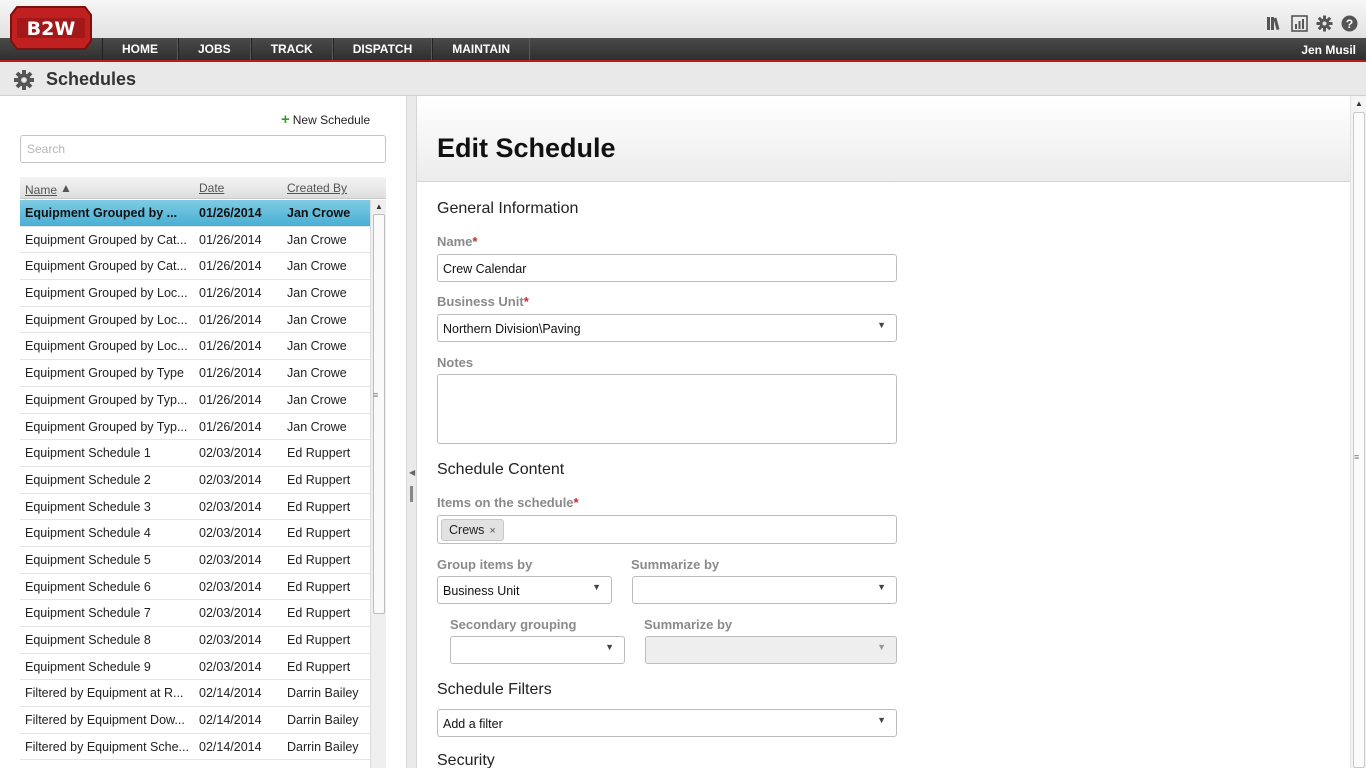 The image size is (1366, 768). I want to click on table-row: Equipment Schedule 3 02/03/2014 Ed Ruppert, so click(195, 507).